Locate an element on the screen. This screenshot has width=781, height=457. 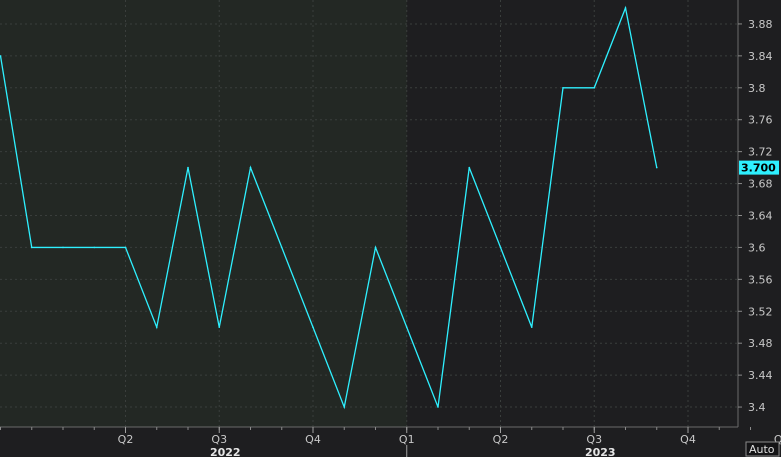
y-tick-label: 3.84 is located at coordinates (760, 56).